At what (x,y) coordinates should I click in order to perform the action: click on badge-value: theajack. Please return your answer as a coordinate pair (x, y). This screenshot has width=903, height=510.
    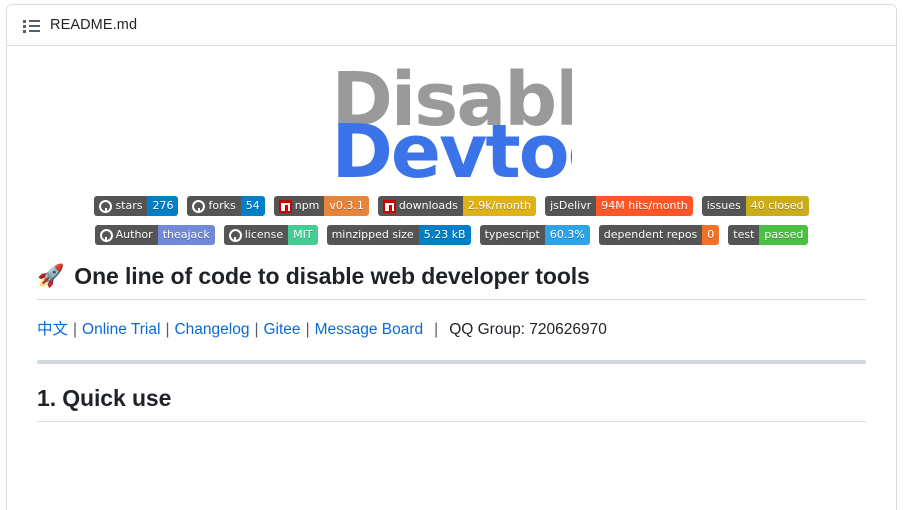
    Looking at the image, I should click on (186, 235).